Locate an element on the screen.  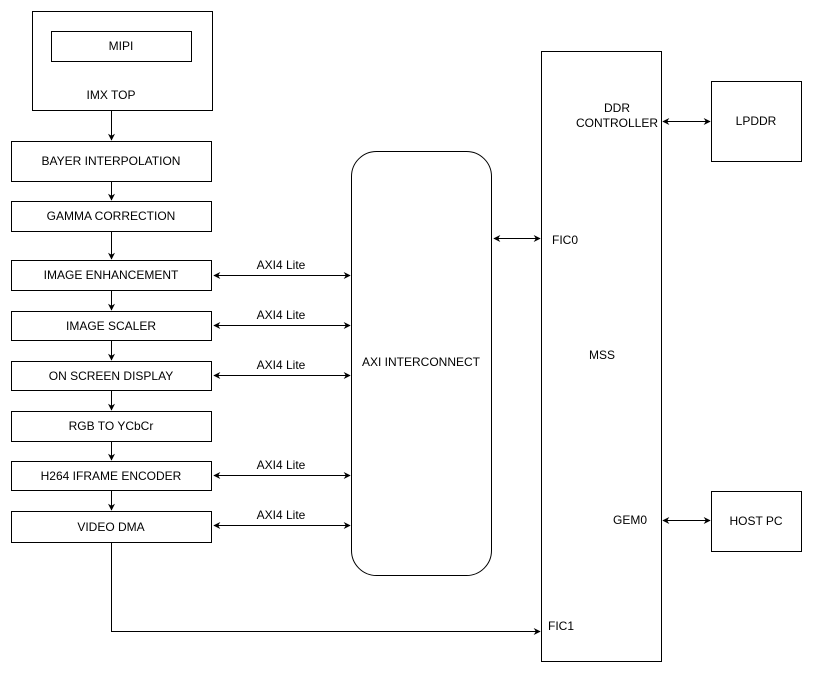
gamma-block: GAMMA CORRECTION is located at coordinates (111, 216).